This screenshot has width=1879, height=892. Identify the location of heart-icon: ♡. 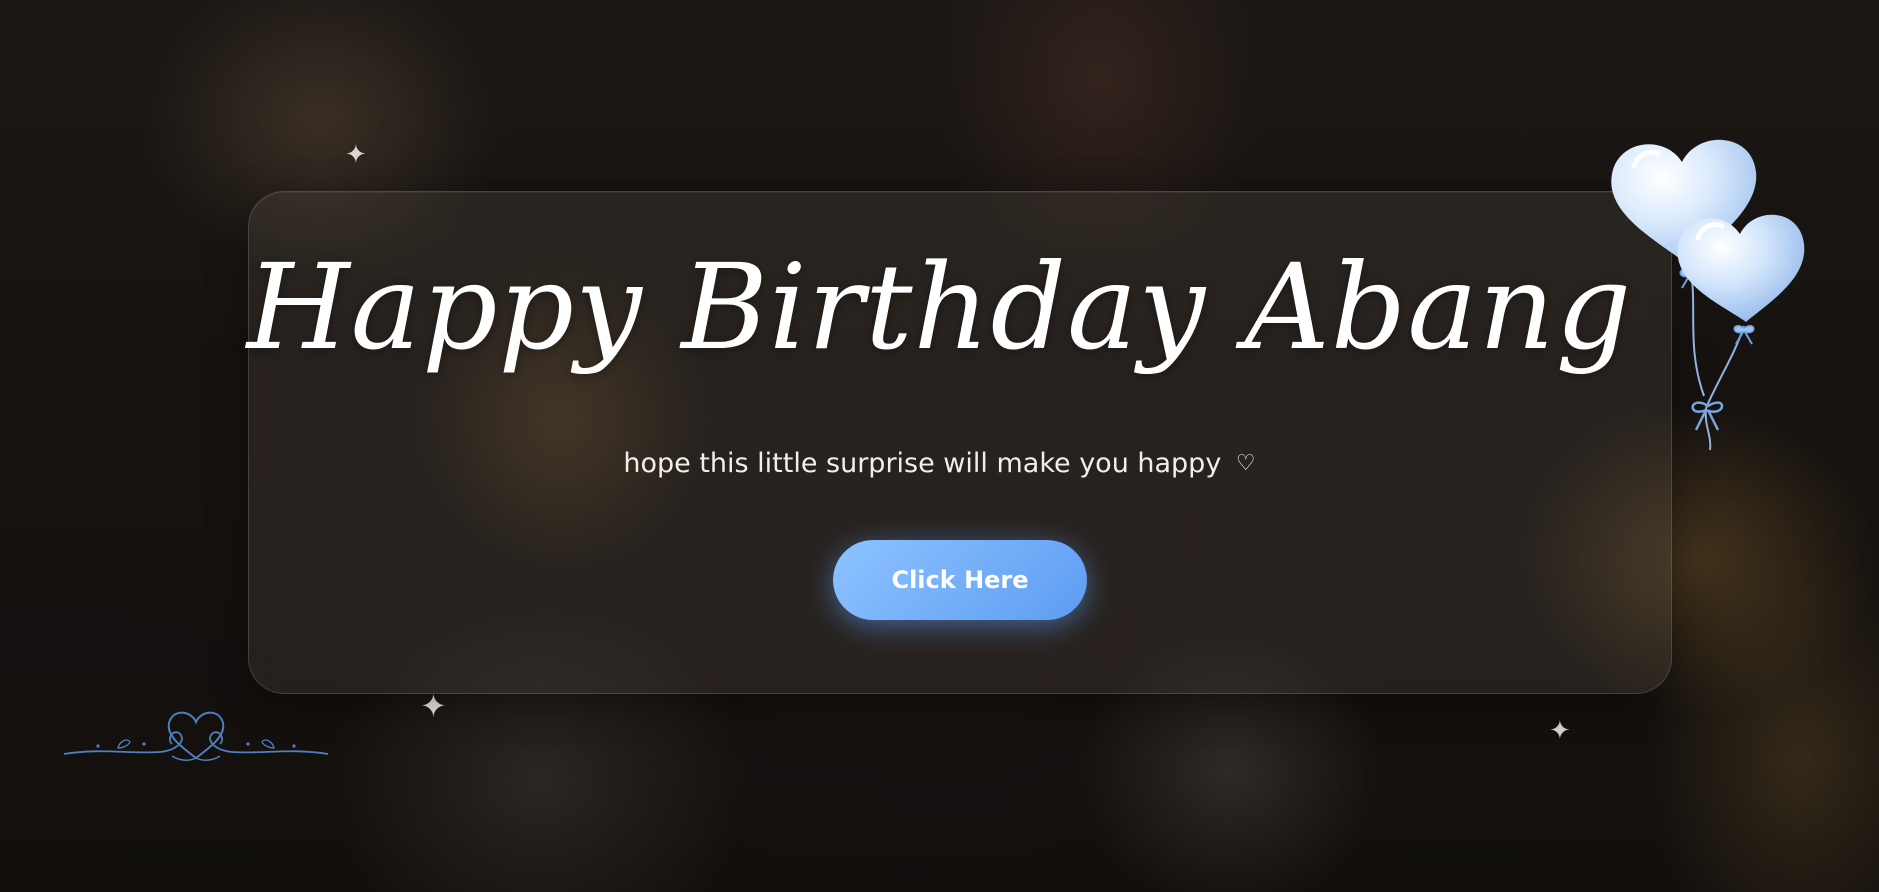
(1245, 463).